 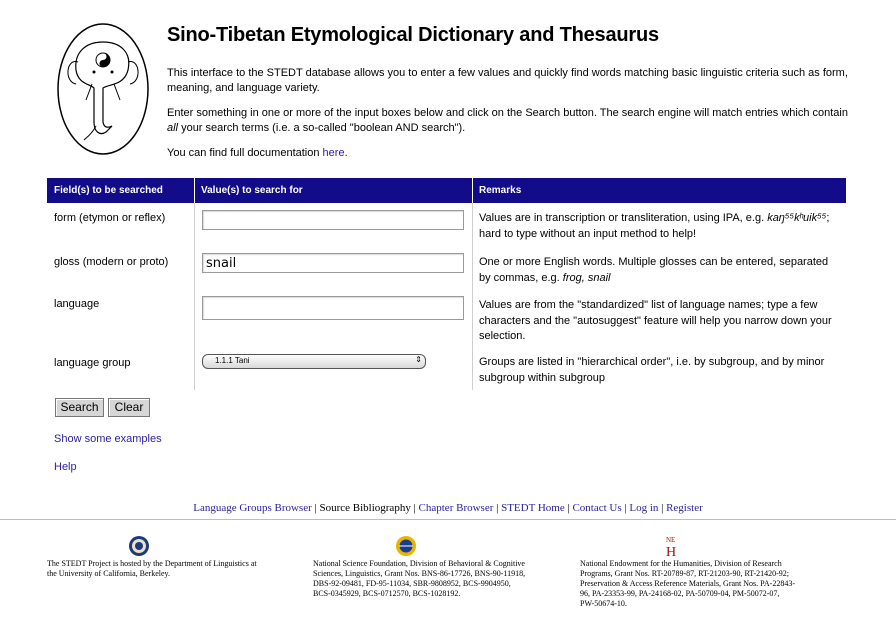 I want to click on svg-text: H, so click(x=671, y=551).